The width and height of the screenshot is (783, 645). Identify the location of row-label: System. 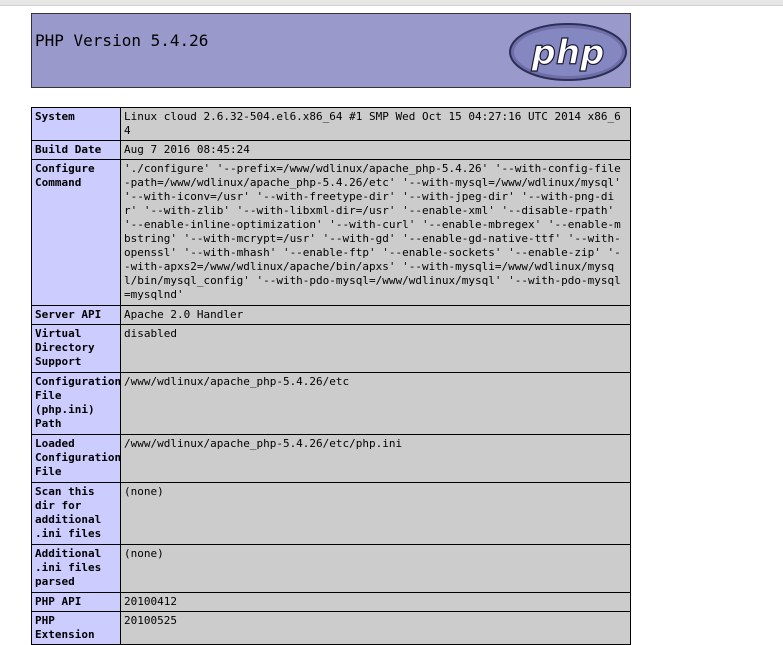
(76, 124).